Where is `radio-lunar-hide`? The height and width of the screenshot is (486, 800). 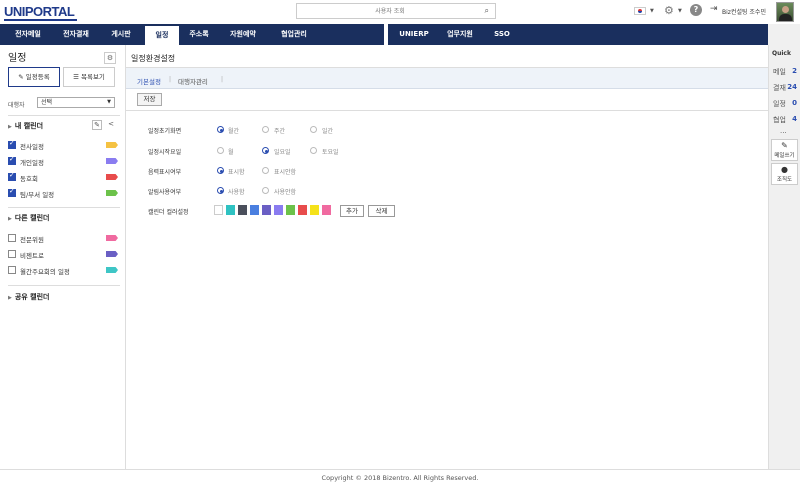
radio-lunar-hide is located at coordinates (265, 170).